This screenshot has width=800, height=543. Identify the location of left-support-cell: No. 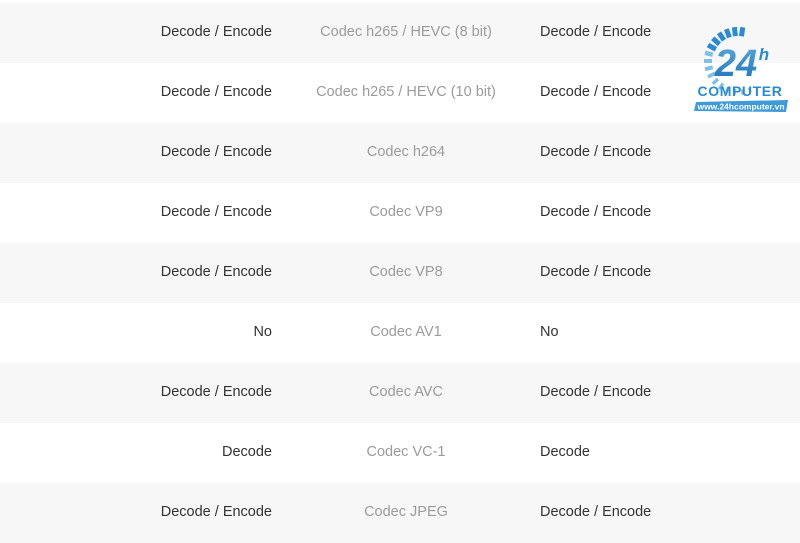
(136, 333).